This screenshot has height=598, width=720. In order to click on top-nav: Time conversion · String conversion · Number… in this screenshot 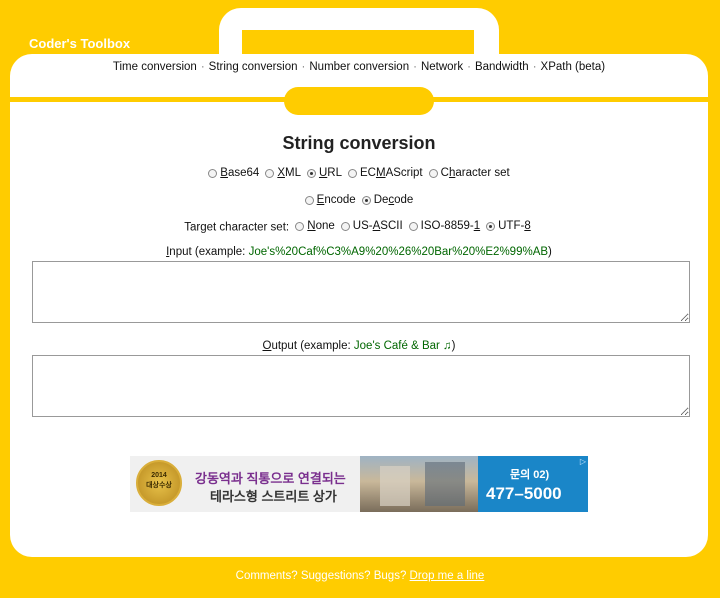, I will do `click(359, 67)`.